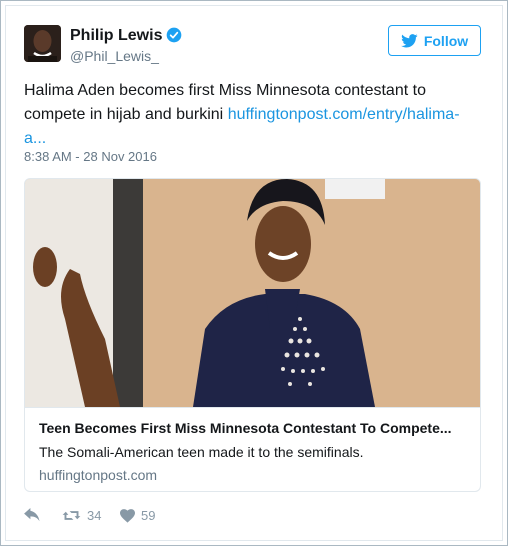 This screenshot has width=508, height=546. What do you see at coordinates (98, 475) in the screenshot?
I see `card-domain: huffingtonpost.com` at bounding box center [98, 475].